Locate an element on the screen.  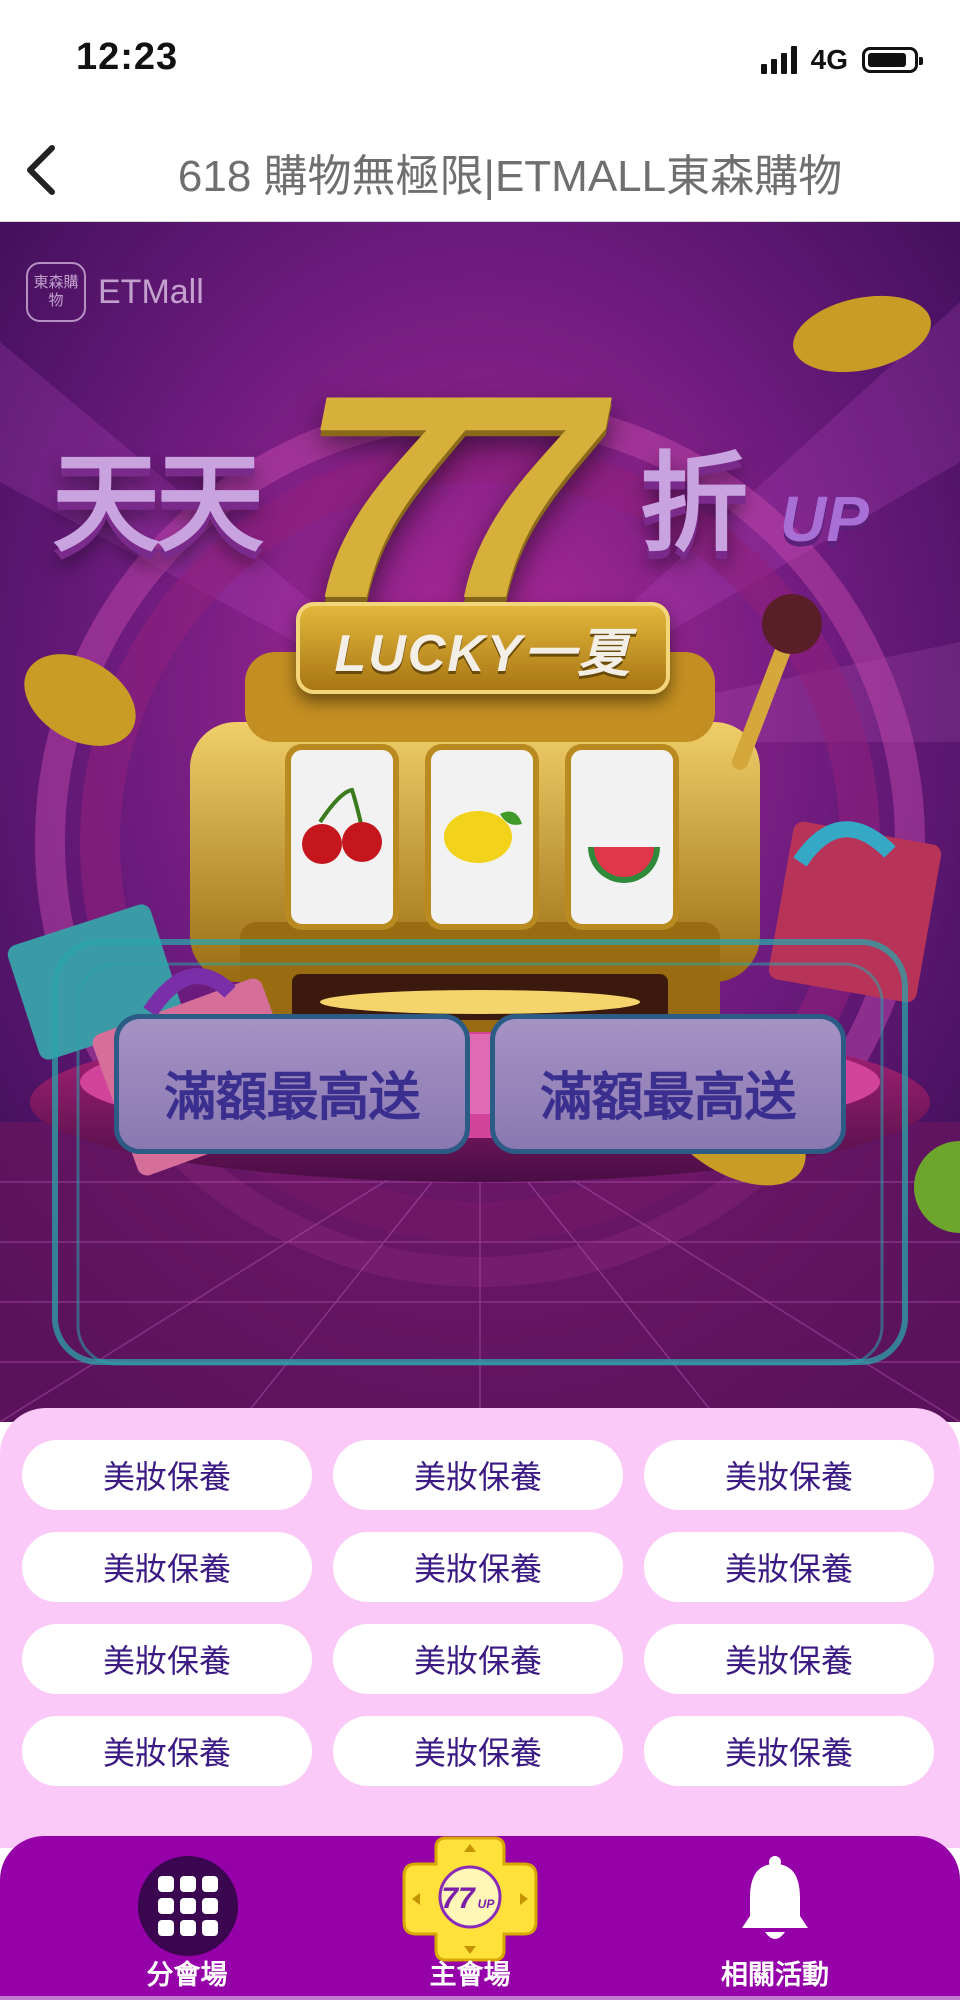
badge-number: 77 is located at coordinates (458, 1898).